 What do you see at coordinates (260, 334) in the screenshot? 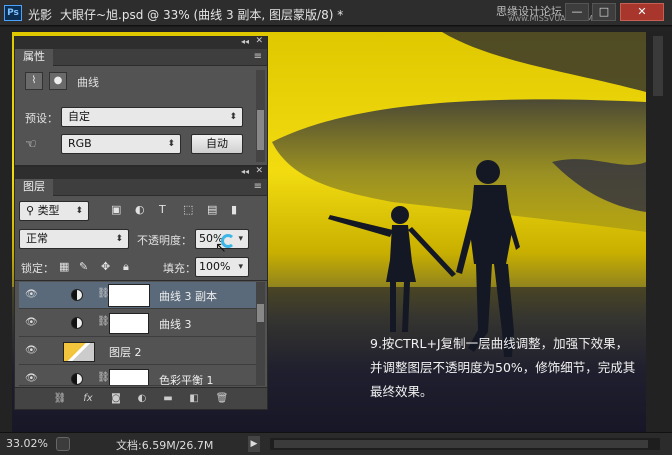
I see `layers-scrollbar` at bounding box center [260, 334].